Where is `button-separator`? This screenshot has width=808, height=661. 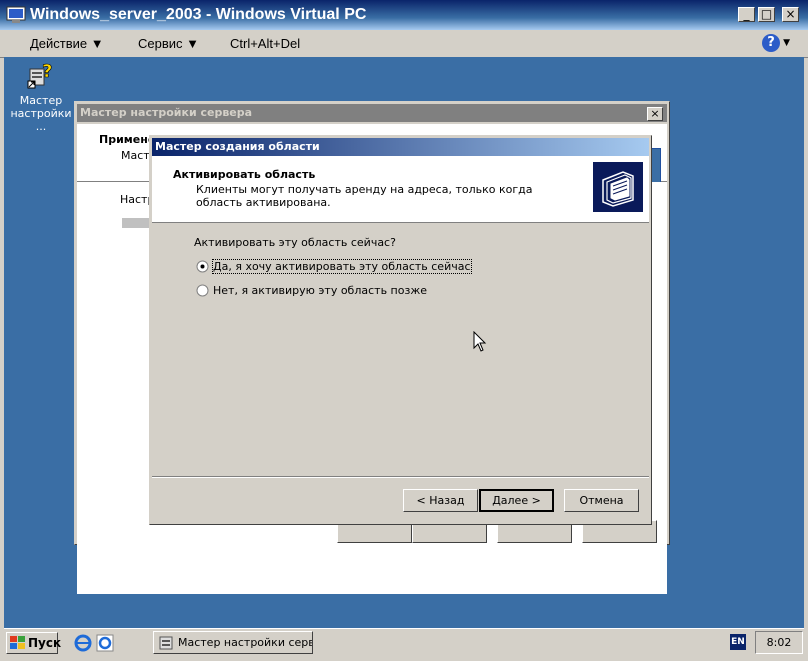 button-separator is located at coordinates (400, 477).